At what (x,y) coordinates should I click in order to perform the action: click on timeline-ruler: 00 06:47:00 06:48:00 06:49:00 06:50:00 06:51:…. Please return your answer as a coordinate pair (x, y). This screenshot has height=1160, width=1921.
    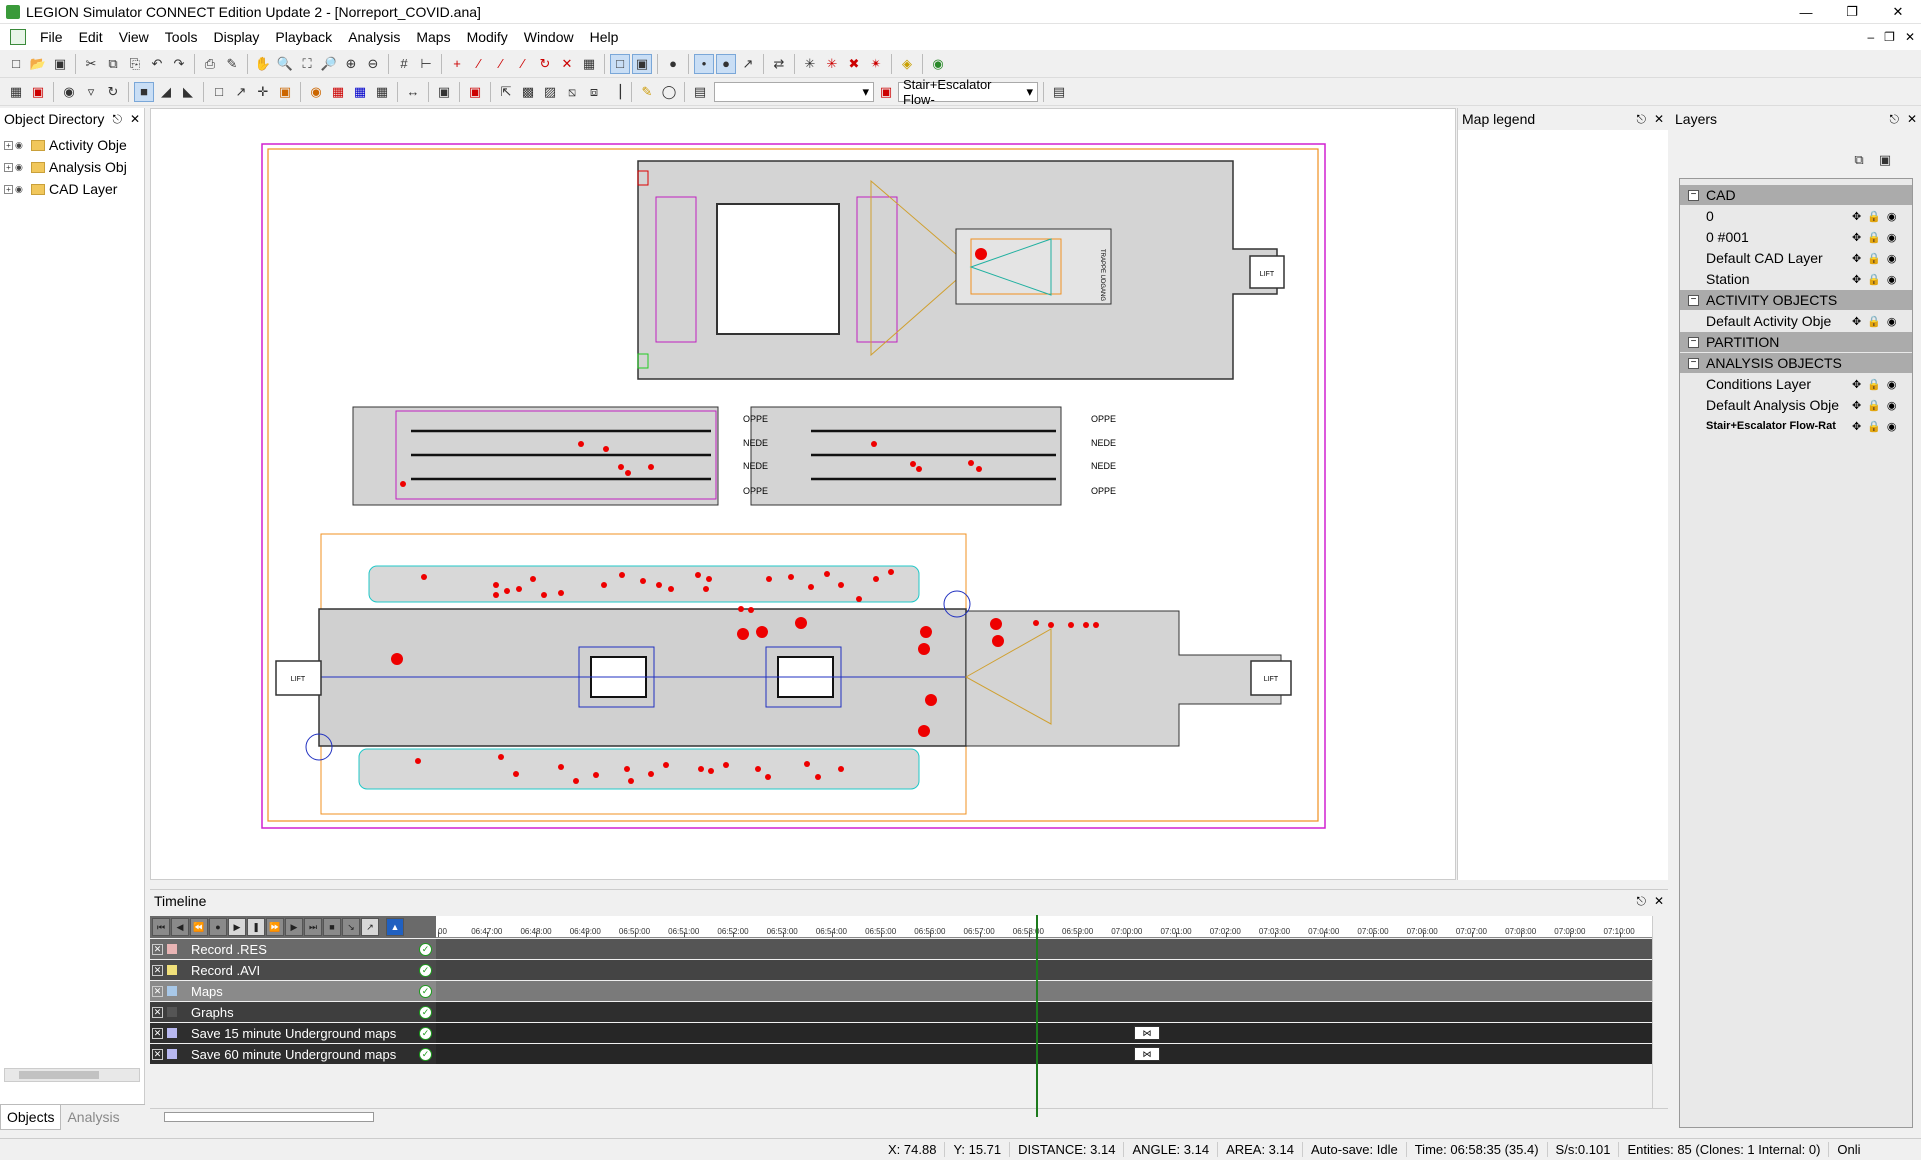
    Looking at the image, I should click on (1044, 927).